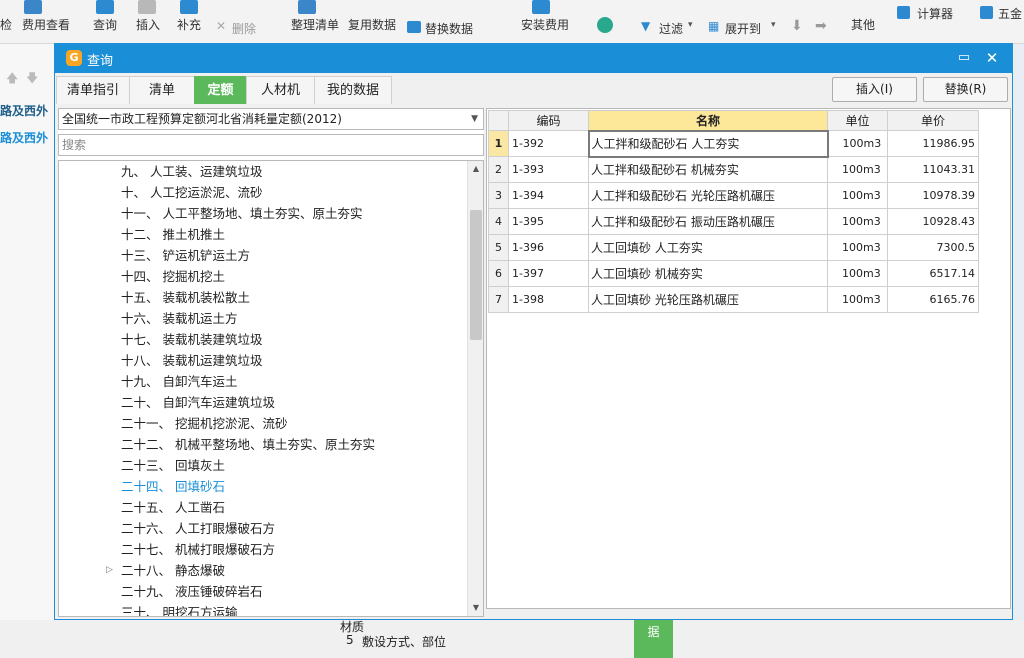  I want to click on price-cell: 10978.39, so click(933, 195).